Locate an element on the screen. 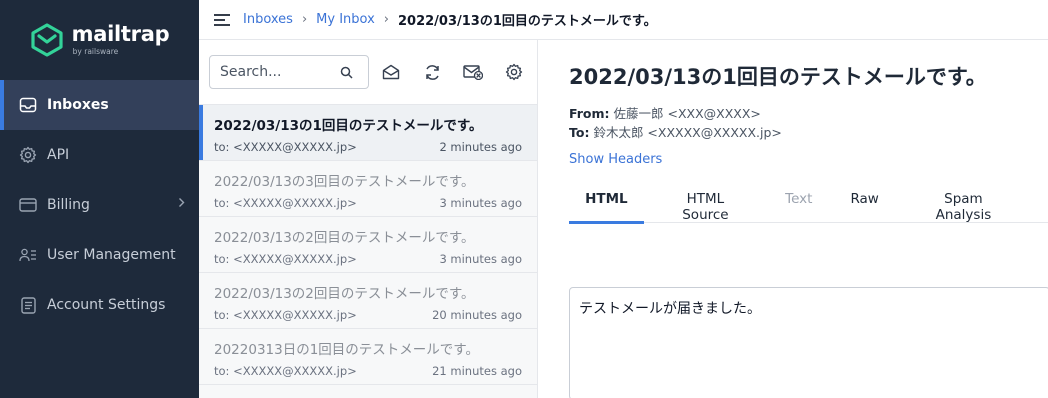  sidebar-item-billing: Billing is located at coordinates (99, 205).